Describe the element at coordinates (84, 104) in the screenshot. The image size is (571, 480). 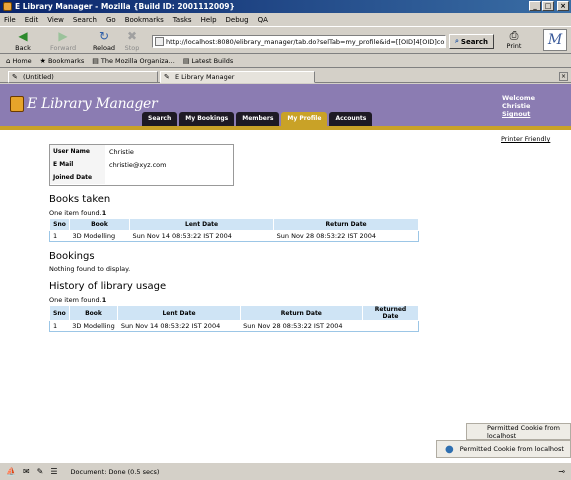
I see `app-logo: E Library Manager` at that location.